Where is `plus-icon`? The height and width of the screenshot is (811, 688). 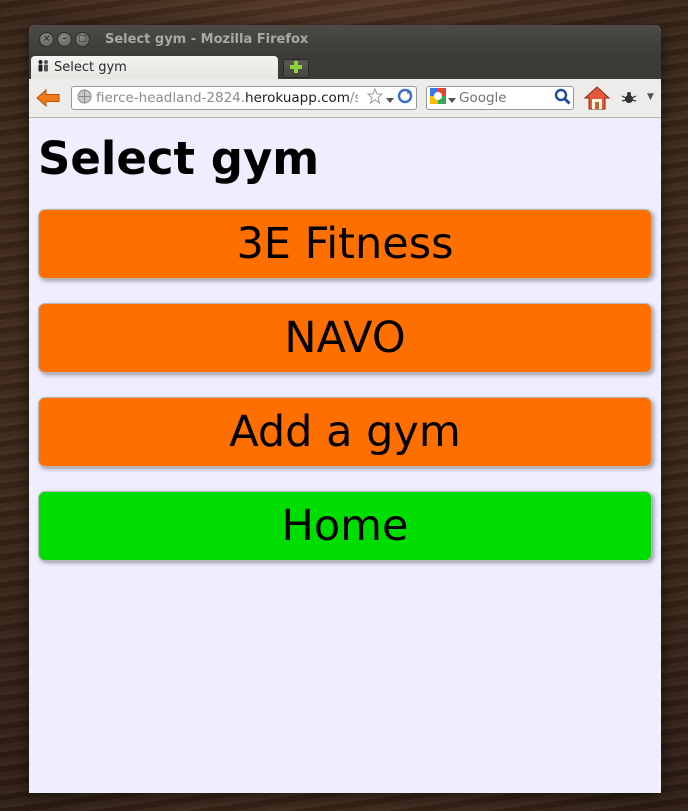 plus-icon is located at coordinates (296, 68).